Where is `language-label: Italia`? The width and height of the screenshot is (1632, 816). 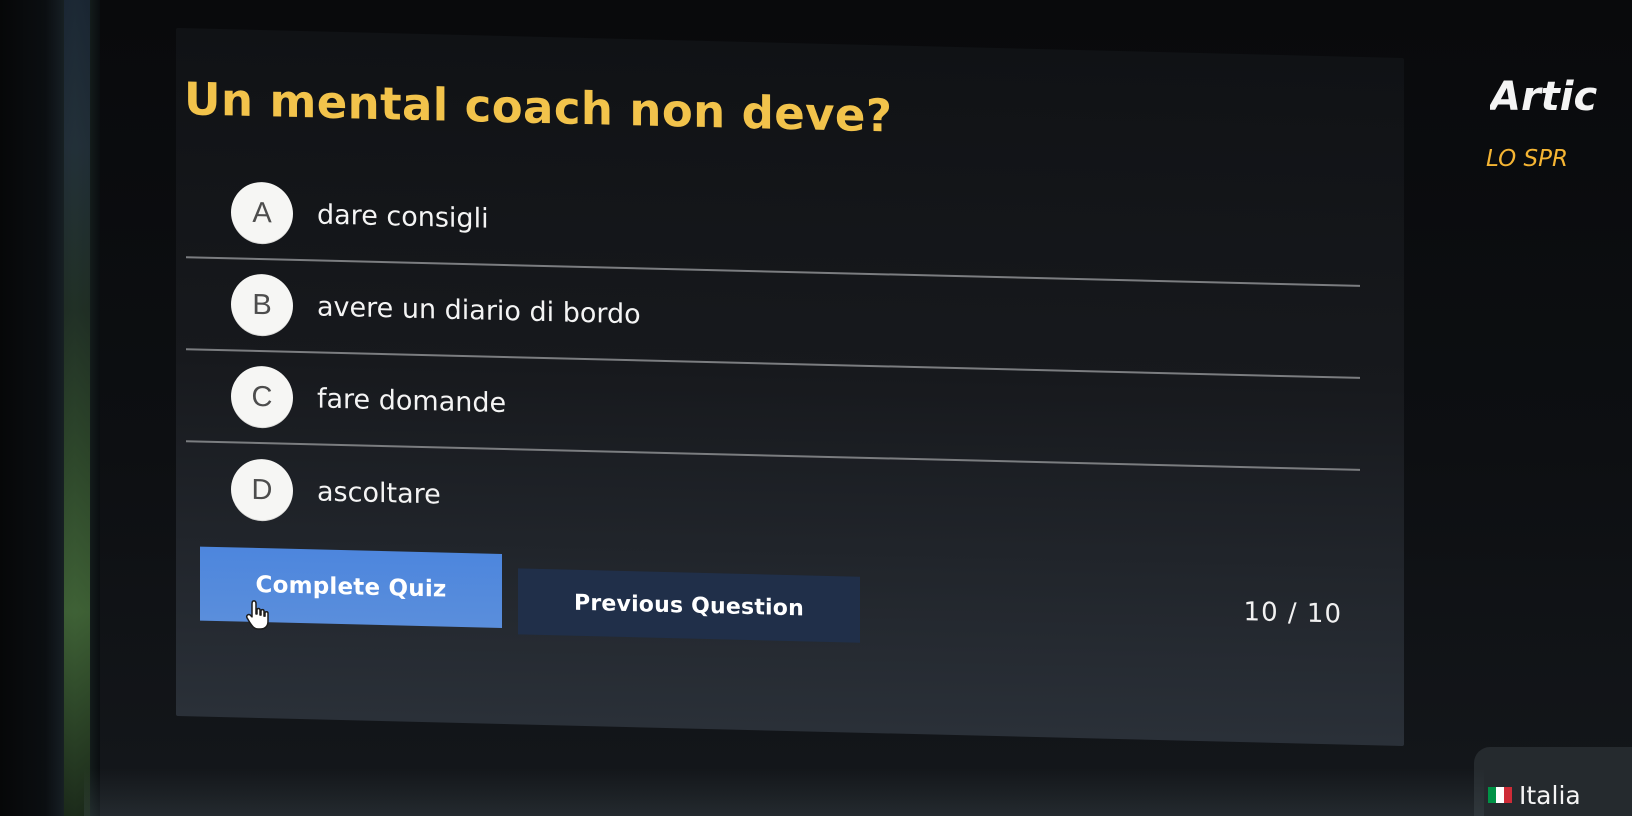
language-label: Italia is located at coordinates (1550, 795).